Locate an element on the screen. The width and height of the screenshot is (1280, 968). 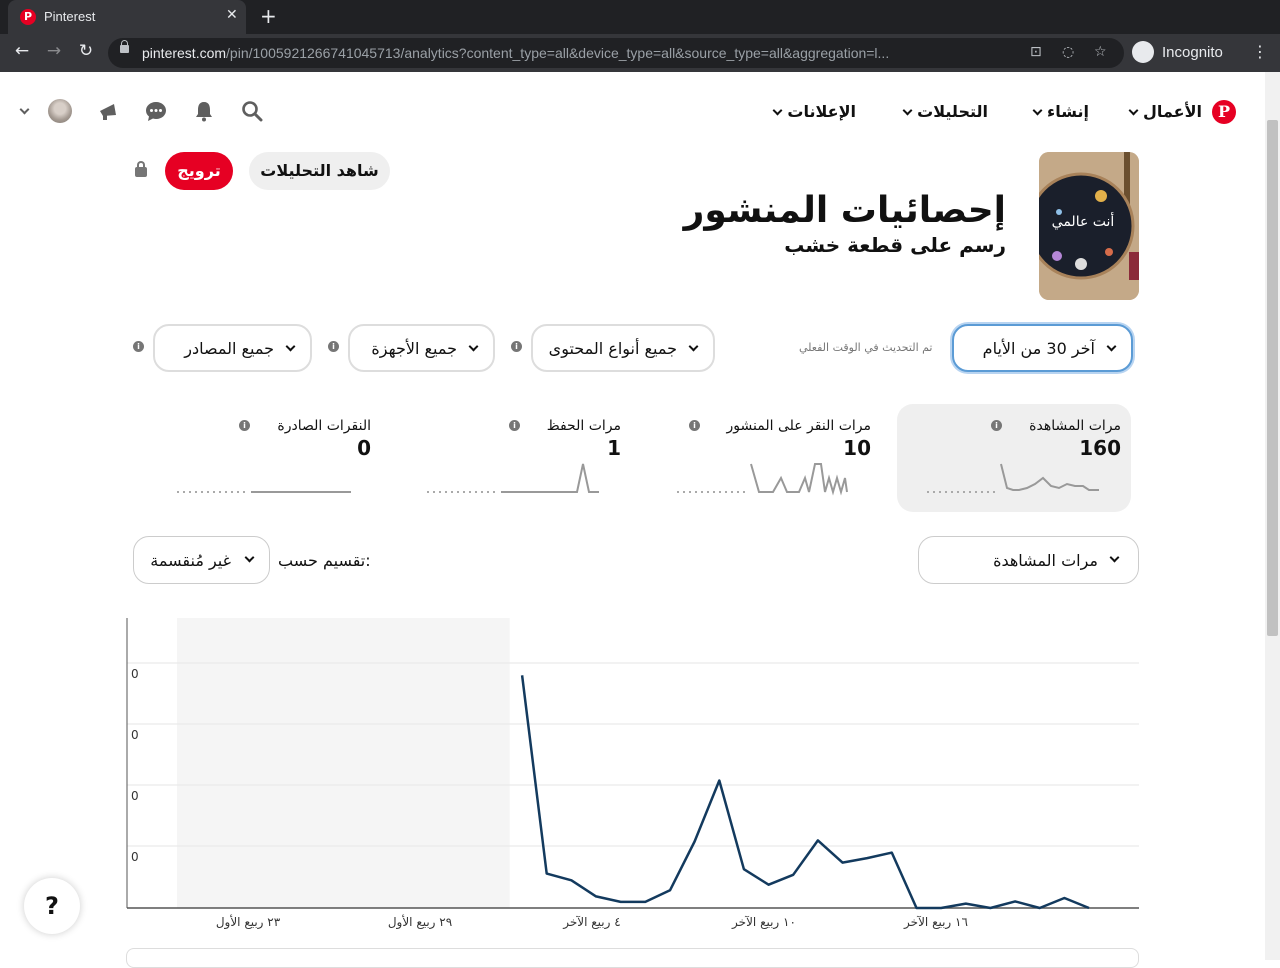
x-tick-label: ١٠ ربيع الآخر is located at coordinates (763, 922).